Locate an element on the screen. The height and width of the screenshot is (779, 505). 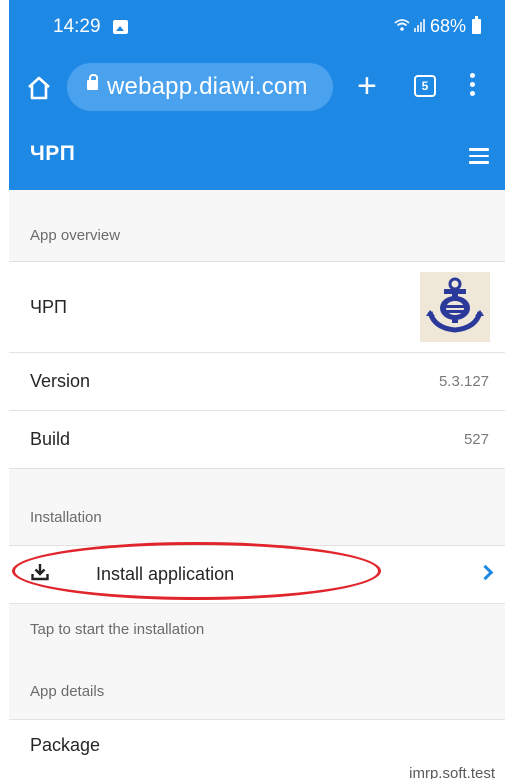
image-icon is located at coordinates (120, 27).